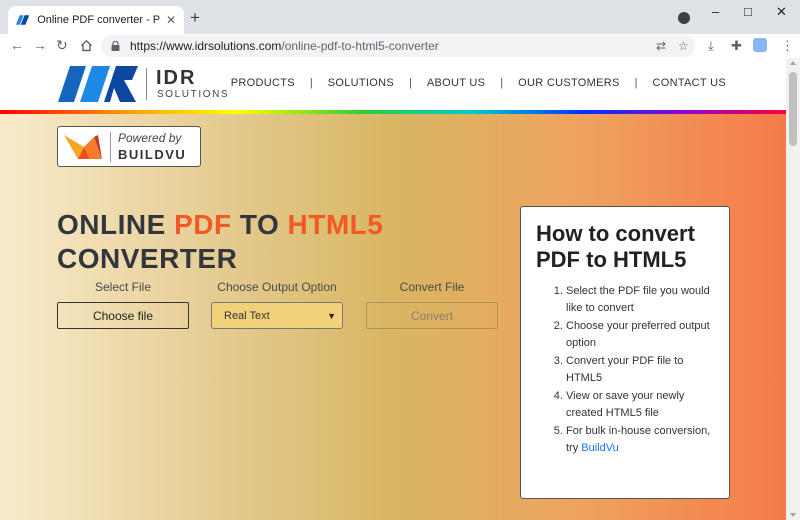  What do you see at coordinates (456, 83) in the screenshot?
I see `nav-about-us: ABOUT US` at bounding box center [456, 83].